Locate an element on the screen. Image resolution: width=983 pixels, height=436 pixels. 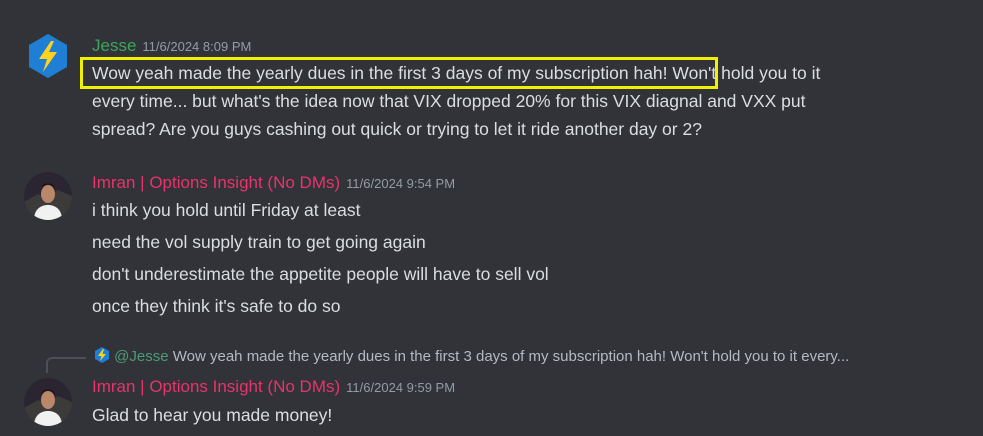
highlight-box is located at coordinates (399, 73).